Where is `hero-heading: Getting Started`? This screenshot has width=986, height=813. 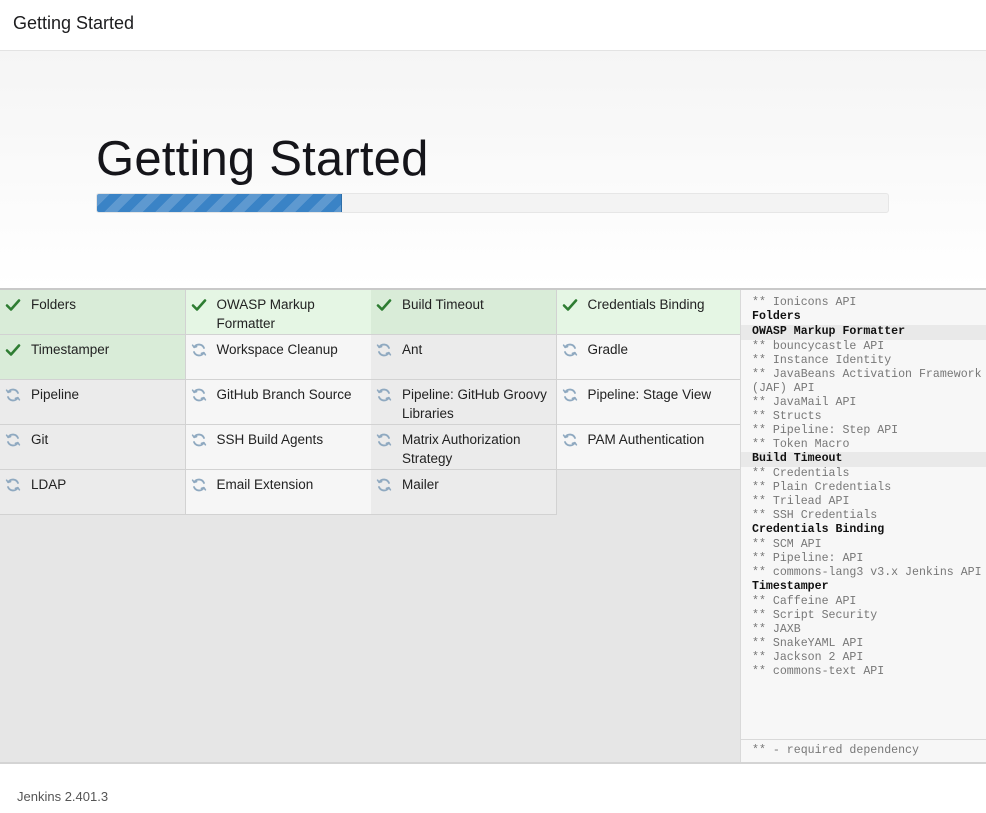
hero-heading: Getting Started is located at coordinates (262, 159).